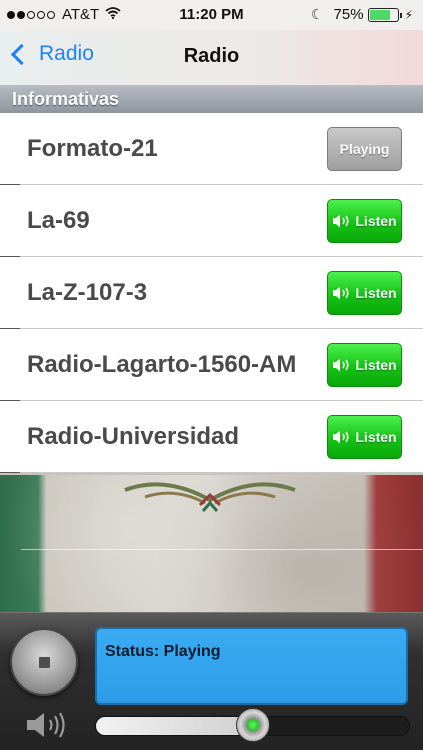 The width and height of the screenshot is (423, 750). I want to click on playing-button-label: Playing, so click(364, 149).